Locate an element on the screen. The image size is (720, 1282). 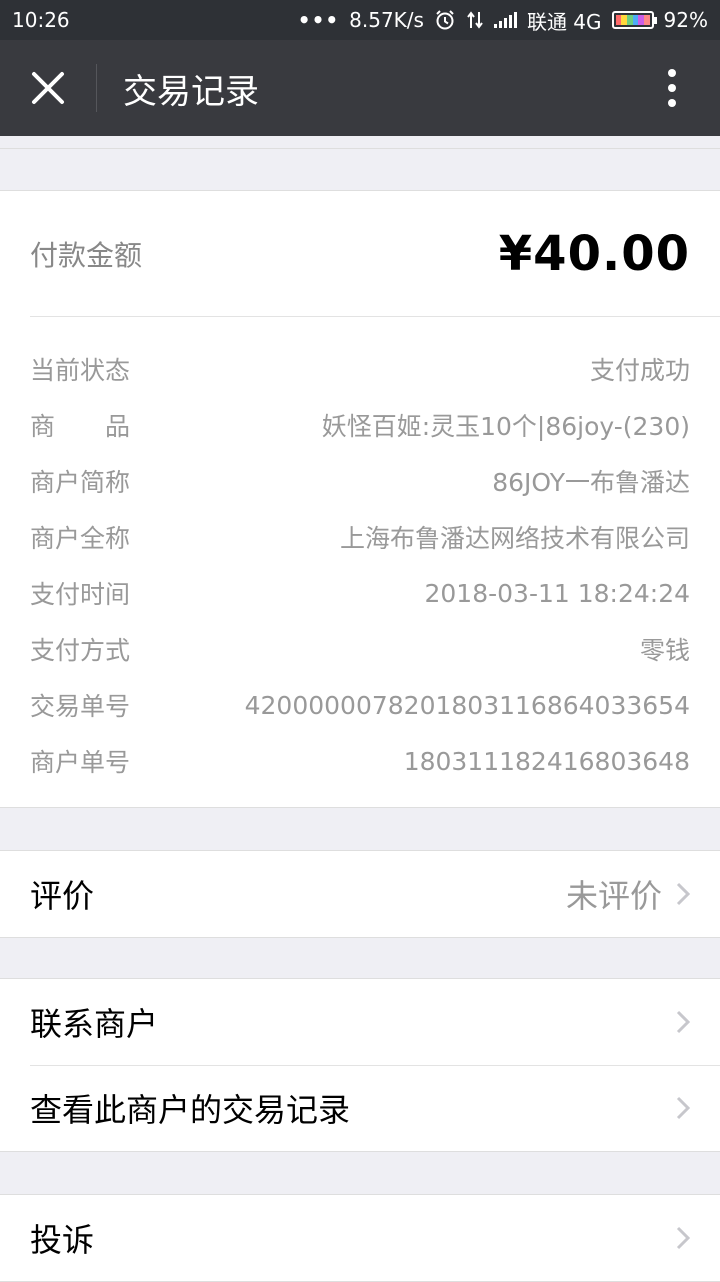
status-bar: 10:26 ••• 8.57K/s 联通 4G 92% is located at coordinates (360, 20).